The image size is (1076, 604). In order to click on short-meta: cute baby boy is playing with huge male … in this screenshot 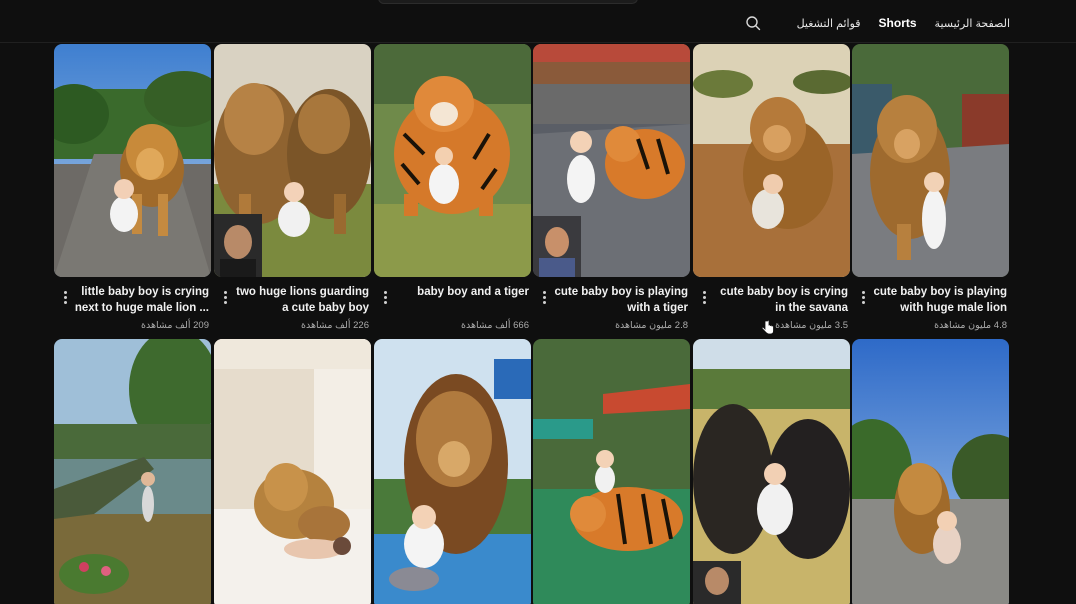, I will do `click(930, 310)`.